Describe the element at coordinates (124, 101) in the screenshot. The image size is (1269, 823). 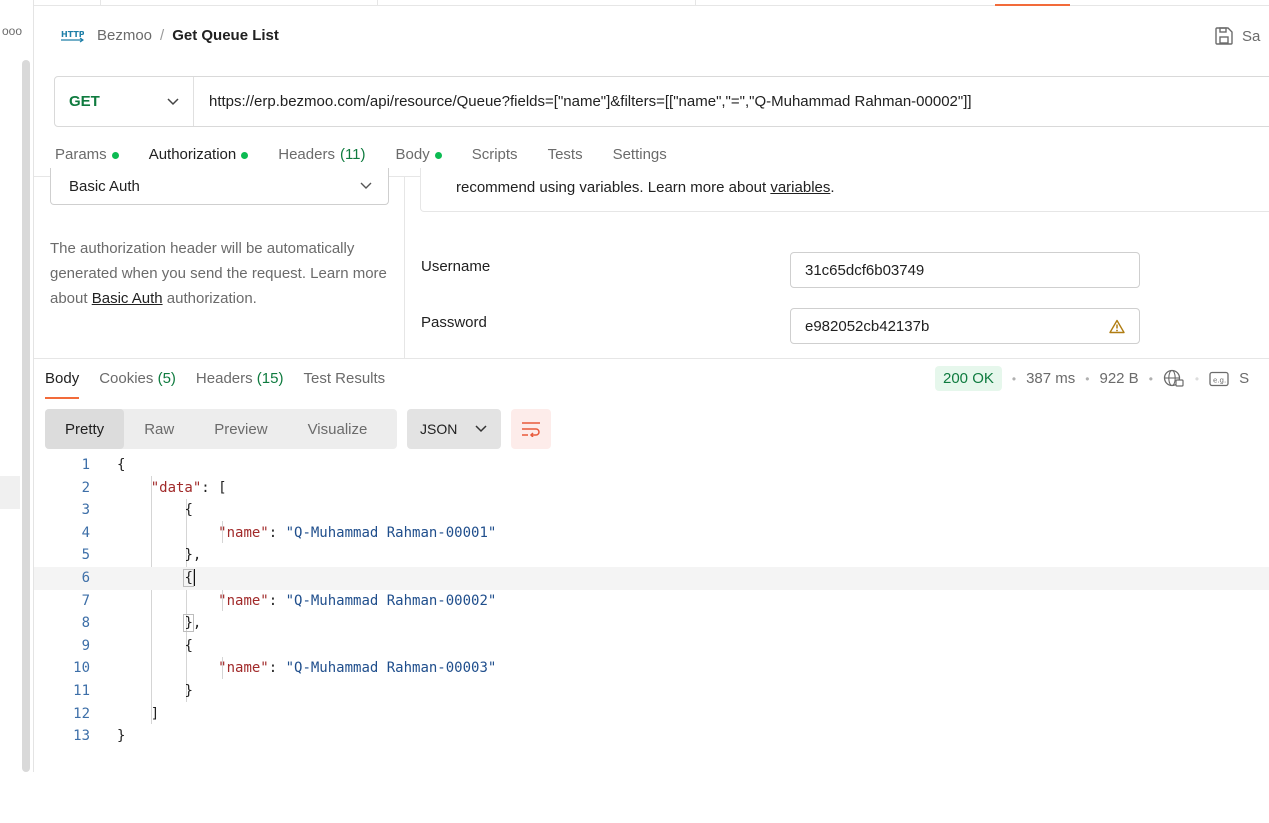
I see `method-select: GET` at that location.